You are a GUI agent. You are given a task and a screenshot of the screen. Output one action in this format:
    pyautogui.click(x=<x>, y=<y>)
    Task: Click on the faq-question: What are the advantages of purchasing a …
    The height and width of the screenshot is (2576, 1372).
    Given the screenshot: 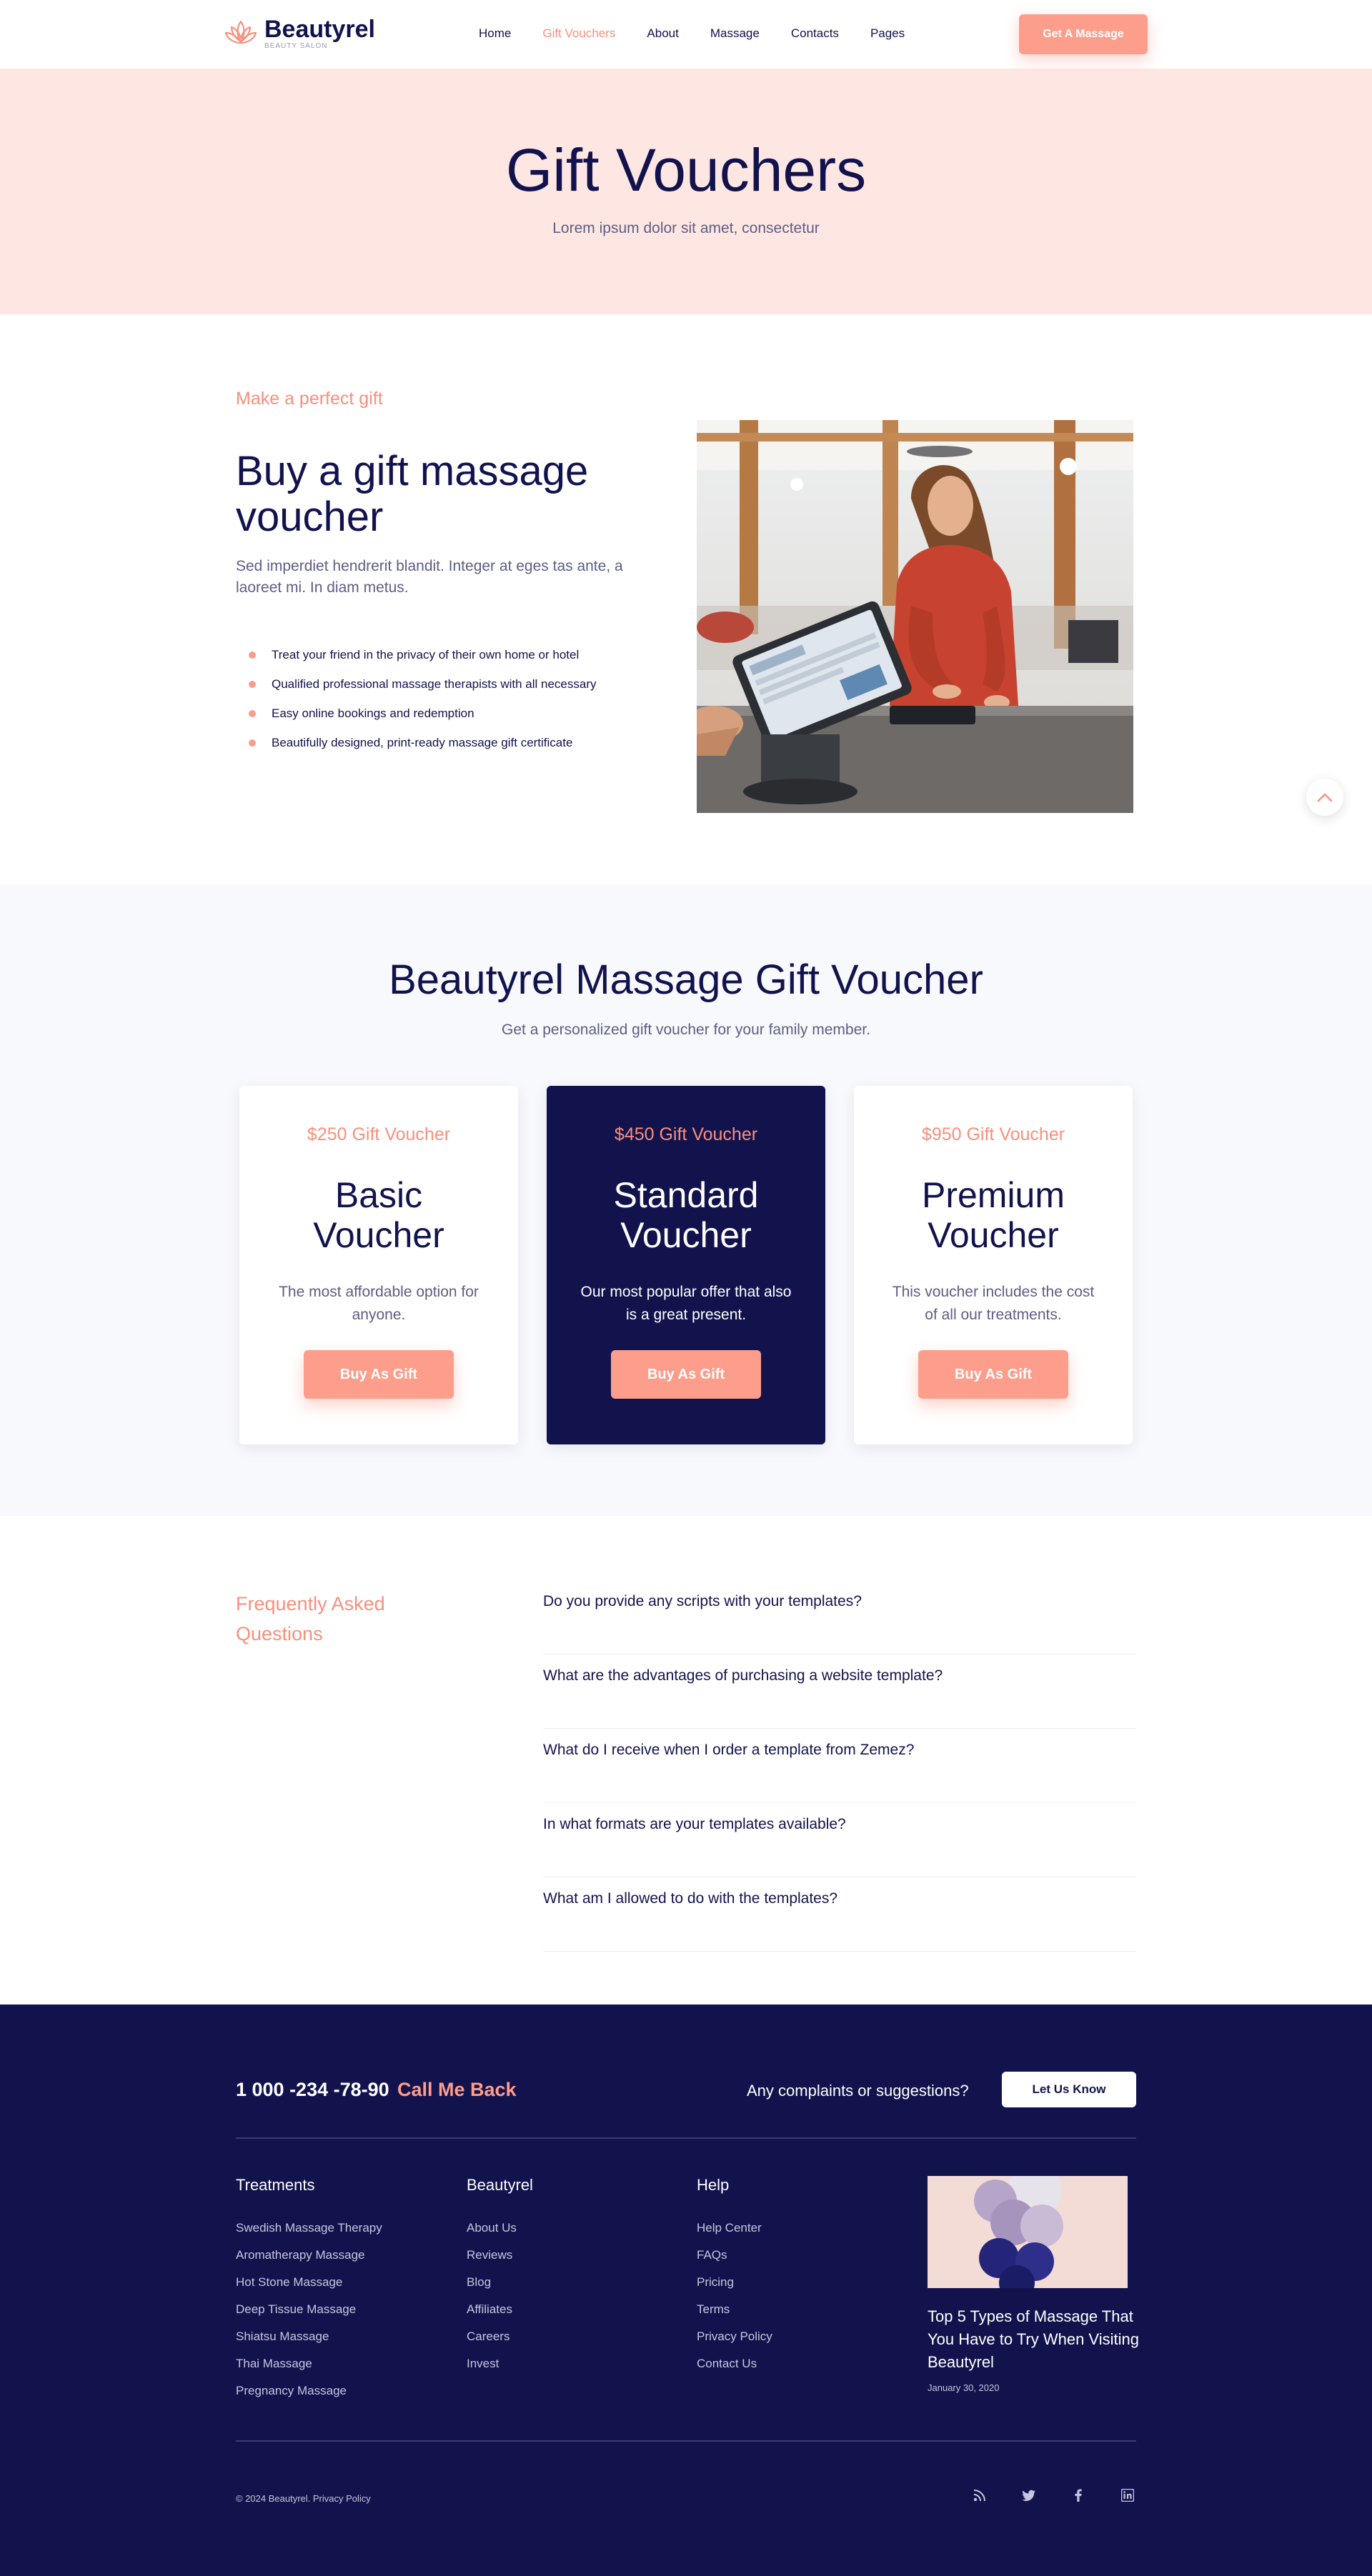 What is the action you would take?
    pyautogui.click(x=839, y=1692)
    